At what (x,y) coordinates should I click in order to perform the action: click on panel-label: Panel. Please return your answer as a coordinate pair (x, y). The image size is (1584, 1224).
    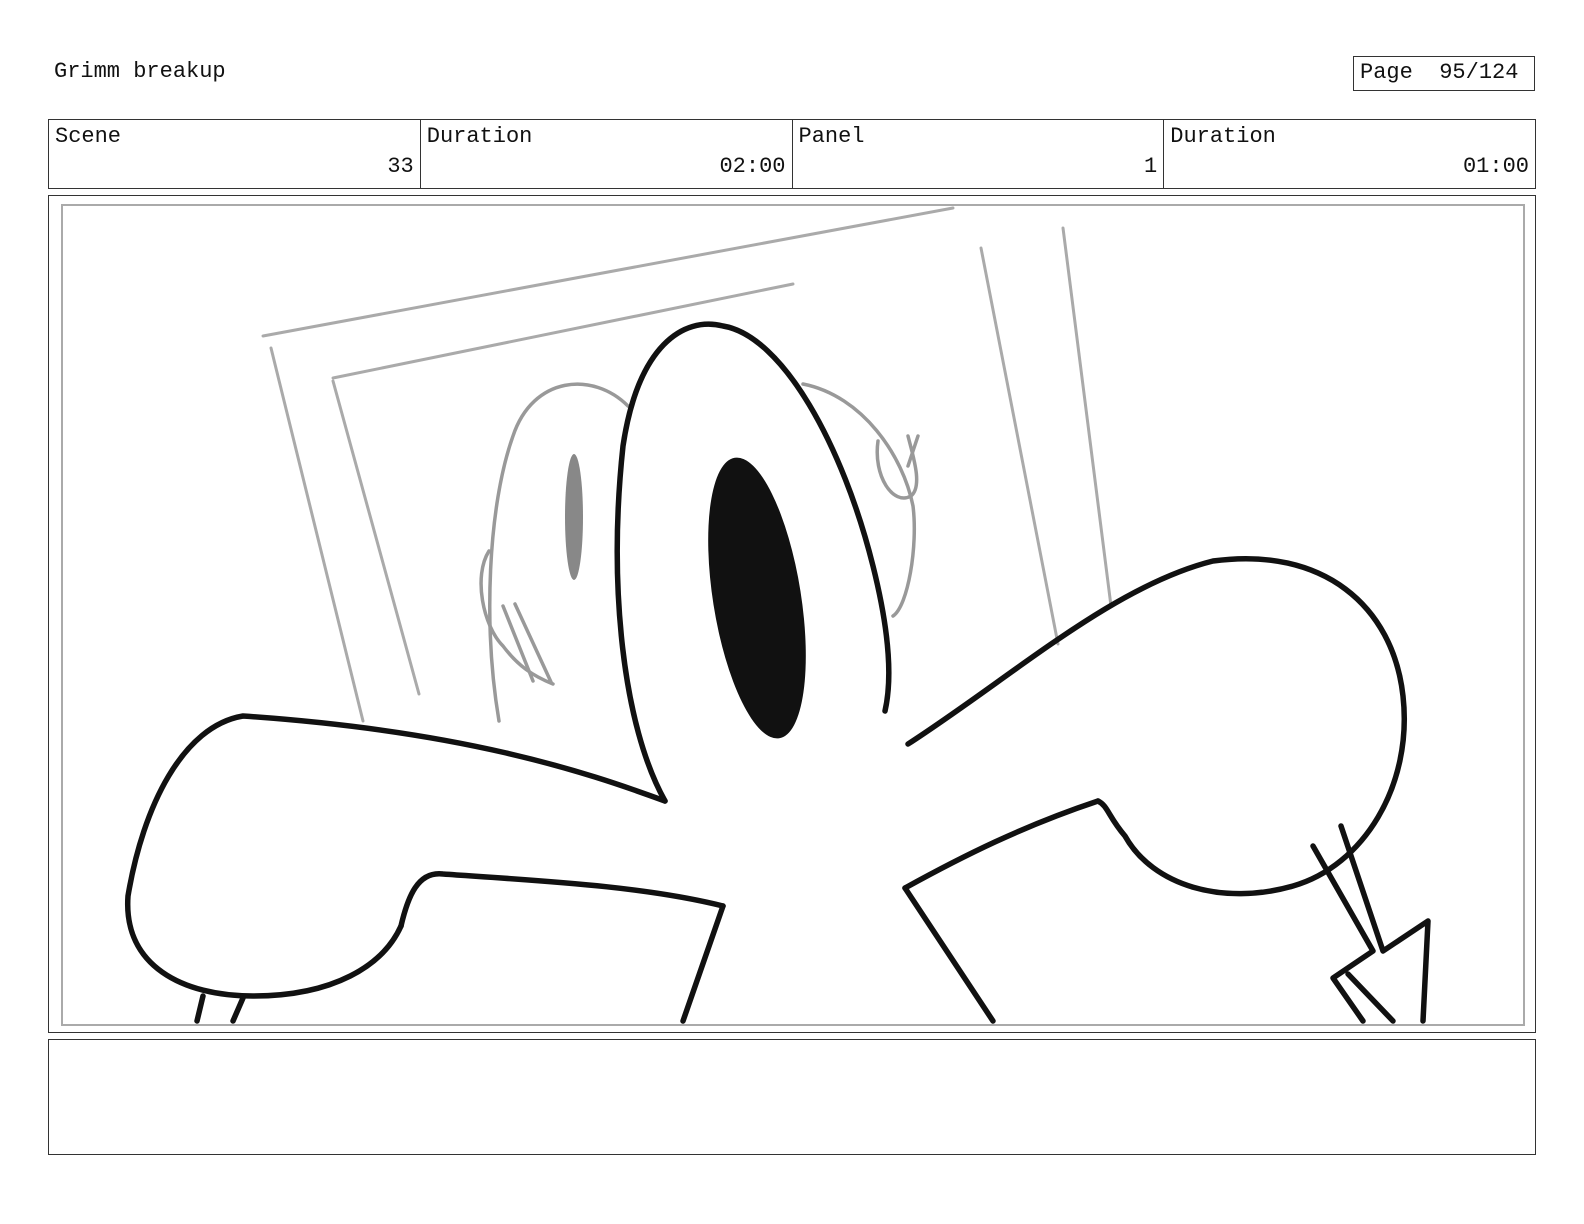
    Looking at the image, I should click on (831, 136).